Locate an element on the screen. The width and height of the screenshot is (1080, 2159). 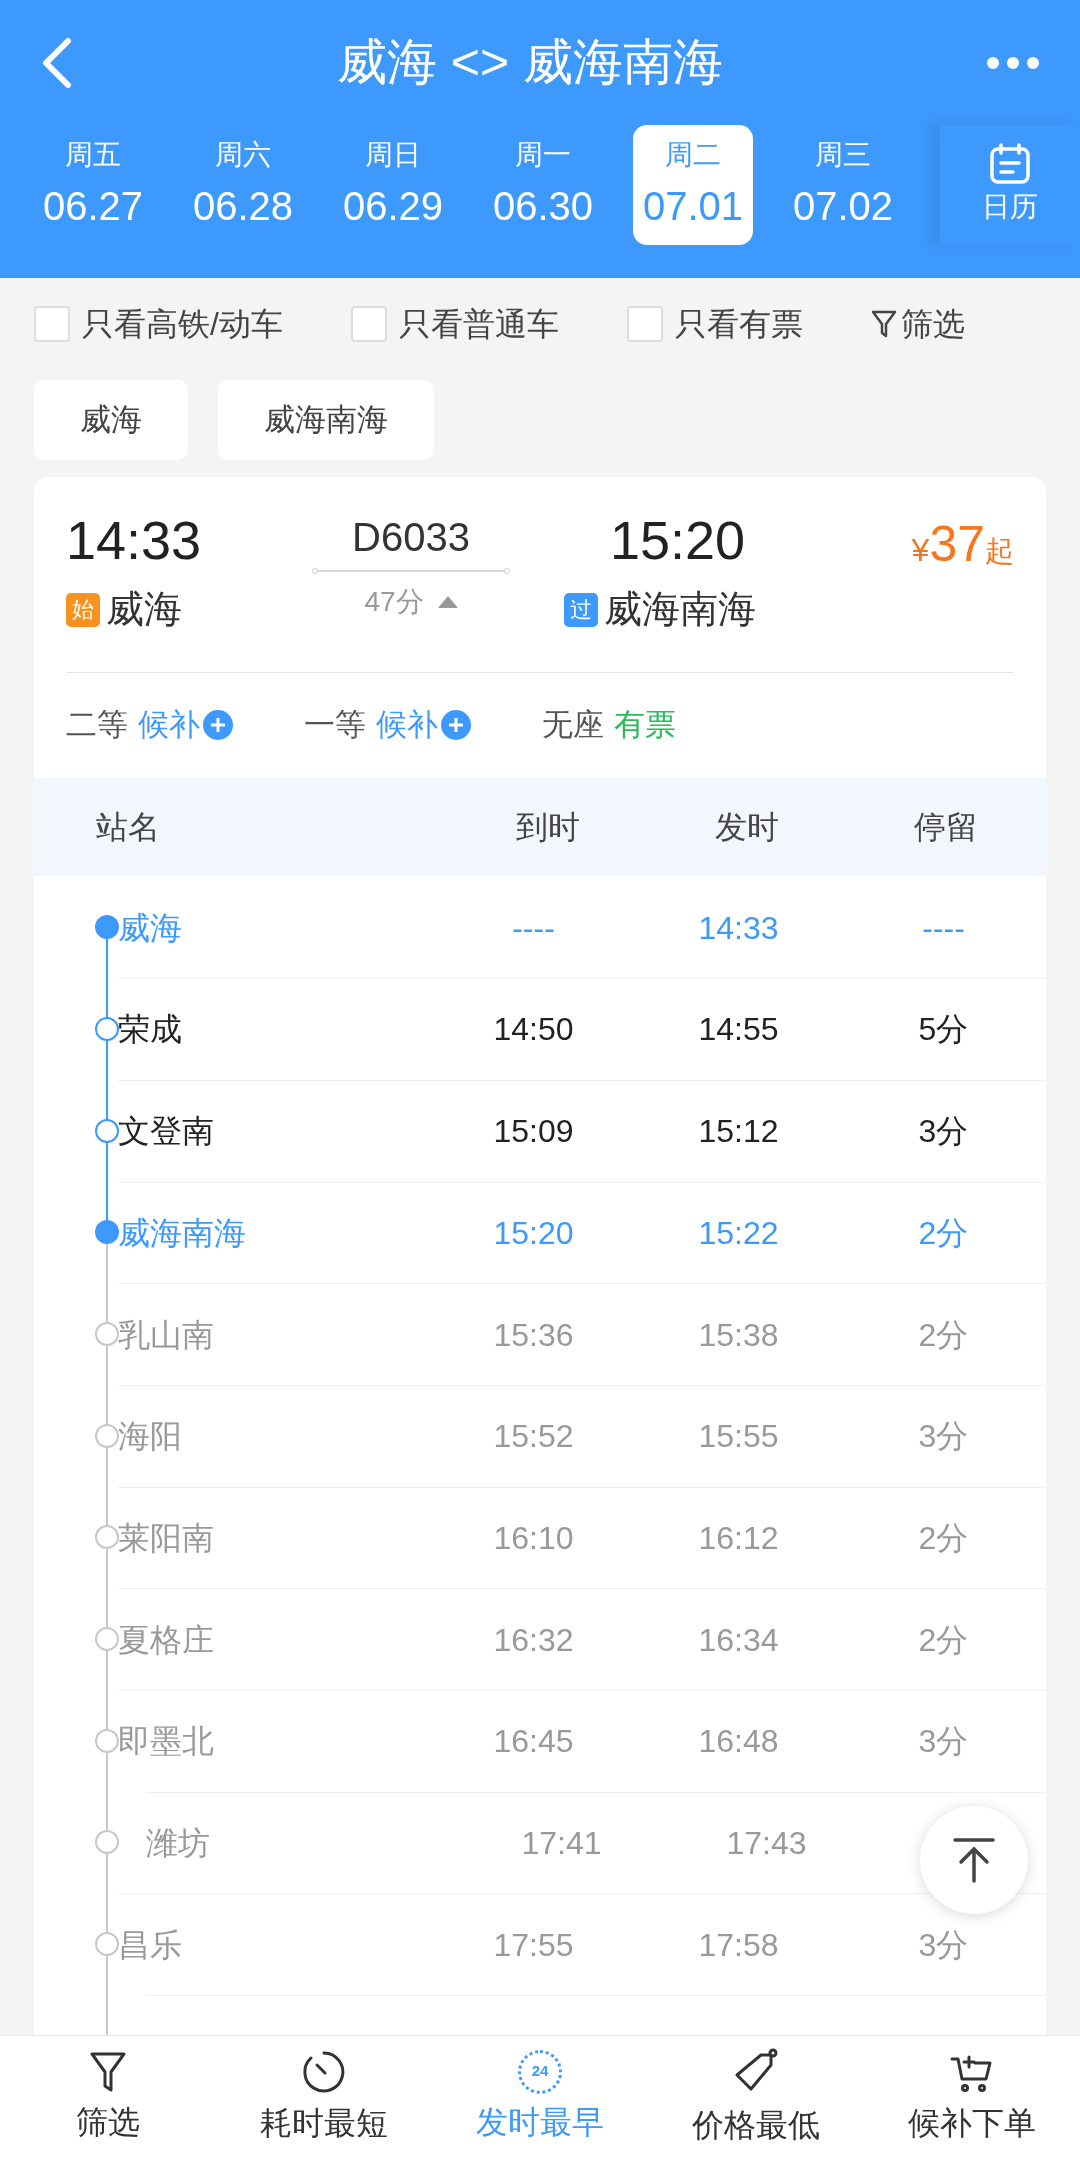
date-tab: 周日 06.29 is located at coordinates (393, 185).